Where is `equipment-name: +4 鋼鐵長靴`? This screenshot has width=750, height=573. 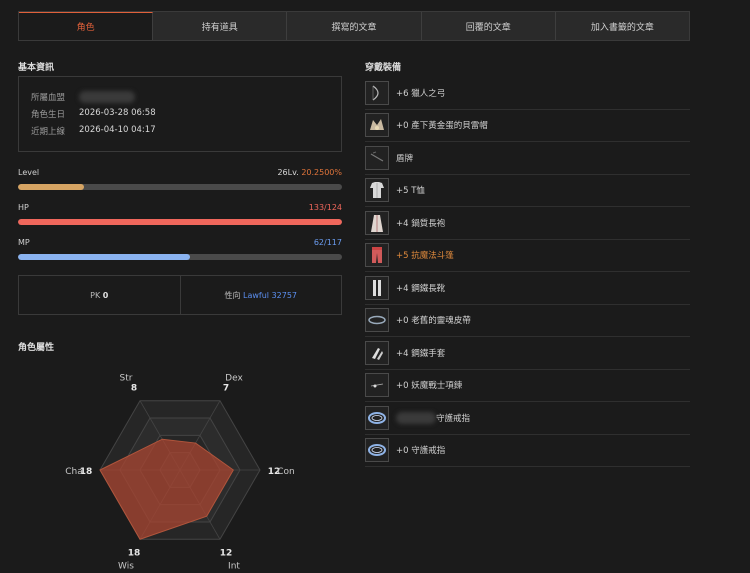 equipment-name: +4 鋼鐵長靴 is located at coordinates (421, 288).